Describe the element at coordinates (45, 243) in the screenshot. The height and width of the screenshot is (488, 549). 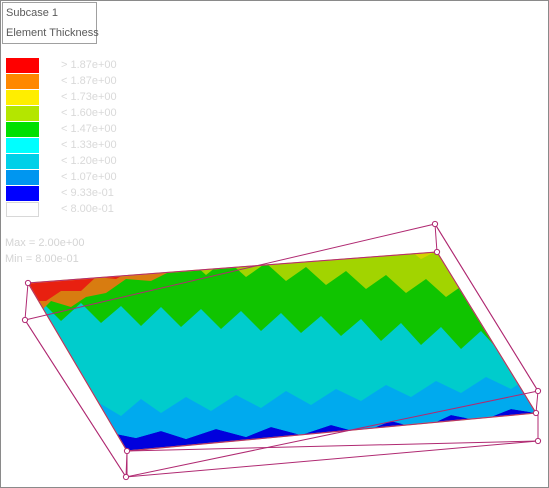
I see `legend-max-value: Max = 2.00e+00` at that location.